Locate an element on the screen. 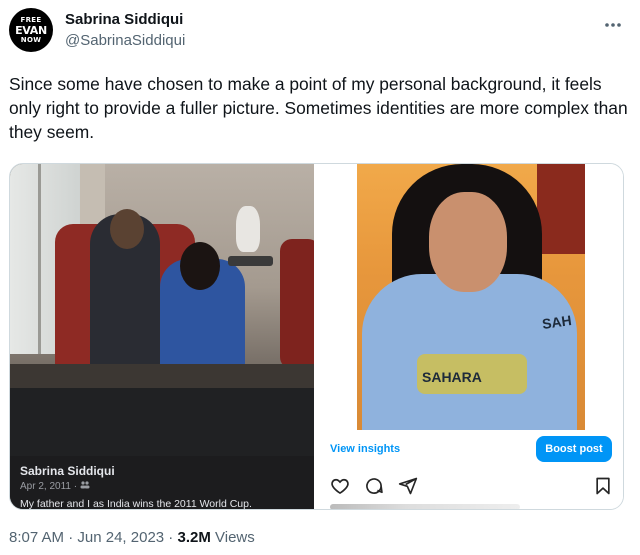 The image size is (640, 555). facebook-post-date-text: Apr 2, 2011 · is located at coordinates (50, 486).